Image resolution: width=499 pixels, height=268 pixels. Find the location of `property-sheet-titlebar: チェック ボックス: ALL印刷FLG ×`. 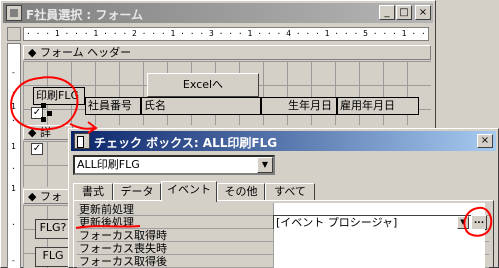

property-sheet-titlebar: チェック ボックス: ALL印刷FLG × is located at coordinates (283, 141).